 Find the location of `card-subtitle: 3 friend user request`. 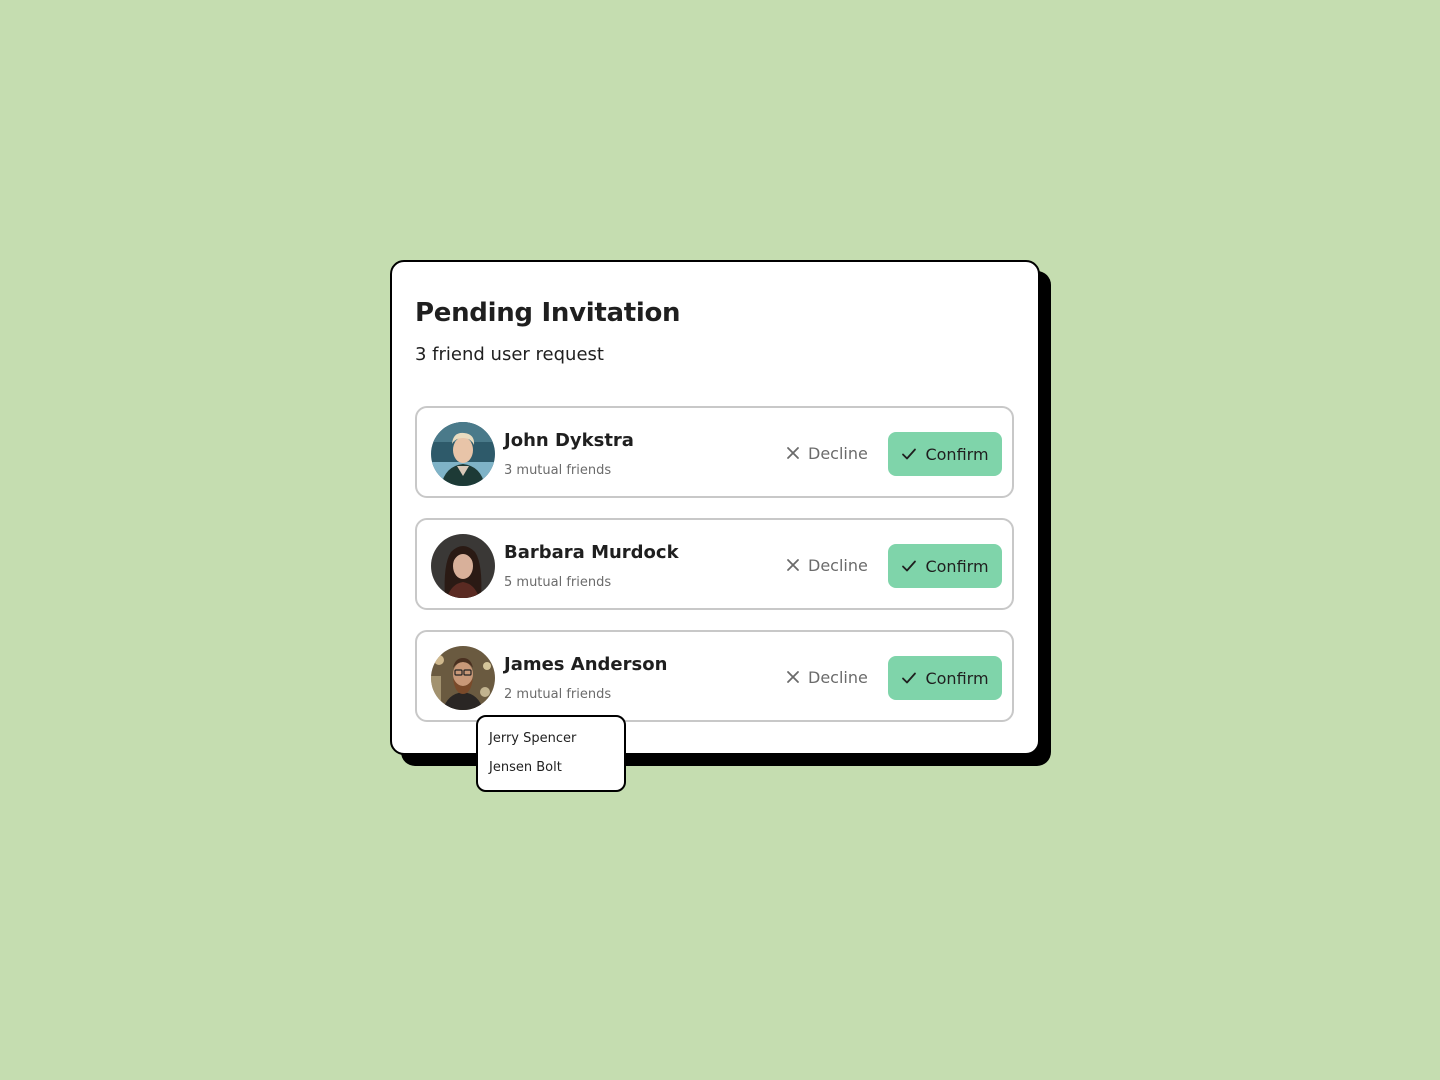

card-subtitle: 3 friend user request is located at coordinates (509, 354).